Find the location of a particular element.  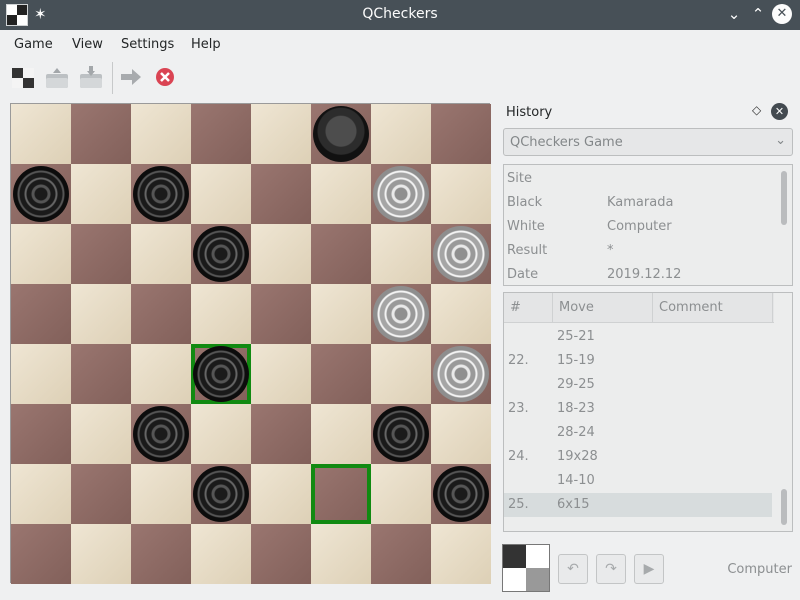

continue-button: ▶ is located at coordinates (649, 569).